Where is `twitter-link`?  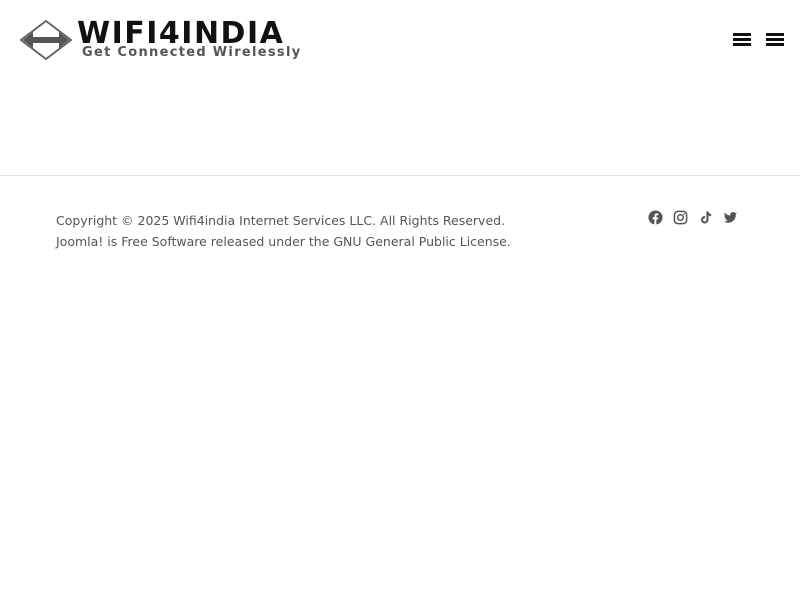
twitter-link is located at coordinates (730, 217).